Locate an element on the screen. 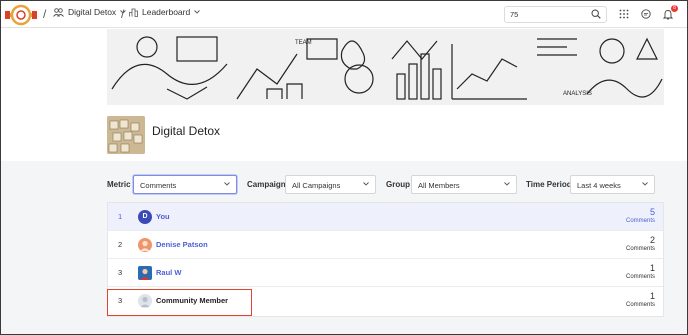 This screenshot has width=688, height=335. table-row: 2 Denise Patson 2 Comments is located at coordinates (385, 245).